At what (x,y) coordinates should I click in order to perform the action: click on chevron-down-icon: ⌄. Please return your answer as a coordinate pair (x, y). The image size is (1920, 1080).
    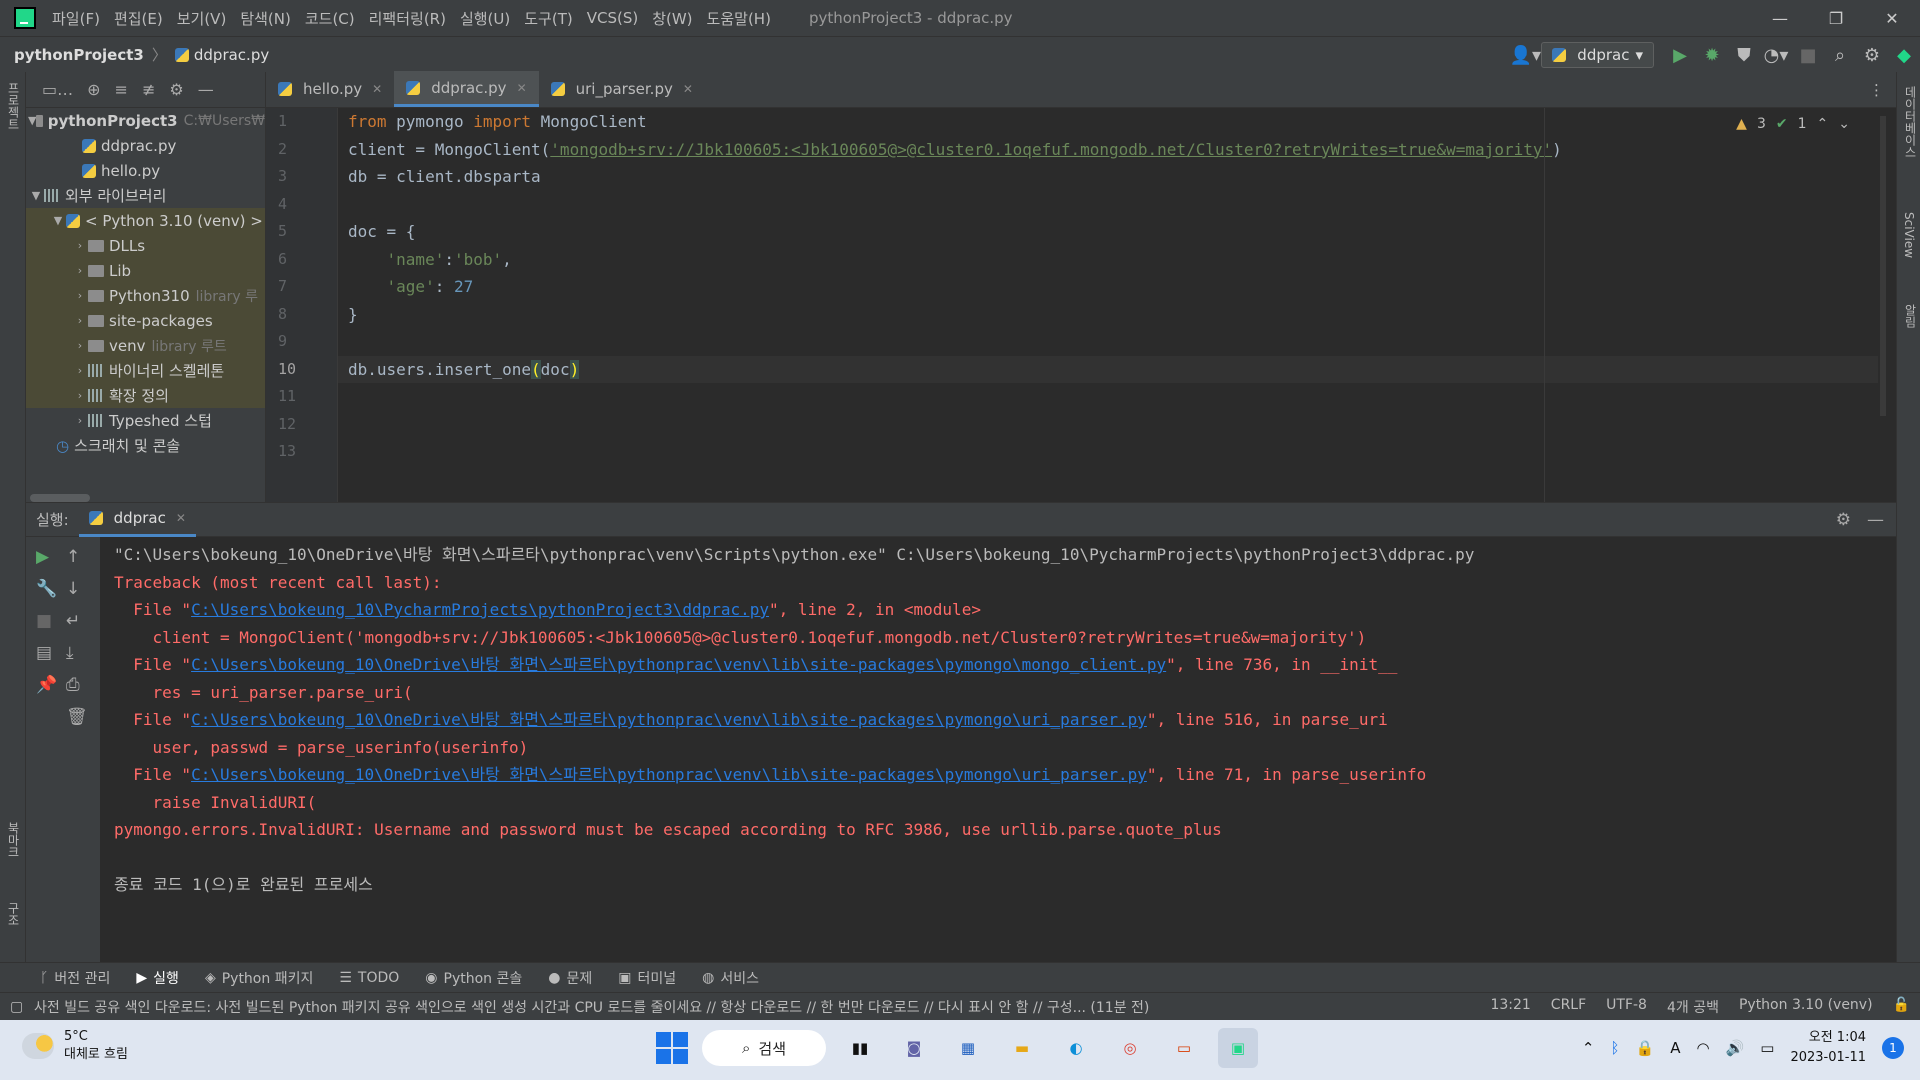
    Looking at the image, I should click on (1844, 124).